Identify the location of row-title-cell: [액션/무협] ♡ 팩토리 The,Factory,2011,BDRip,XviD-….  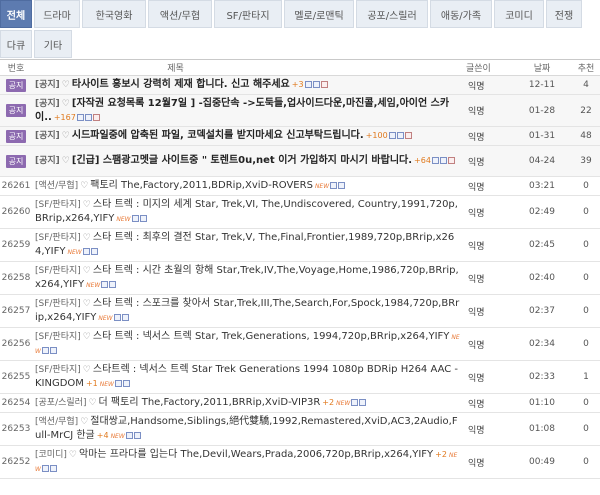
(249, 186).